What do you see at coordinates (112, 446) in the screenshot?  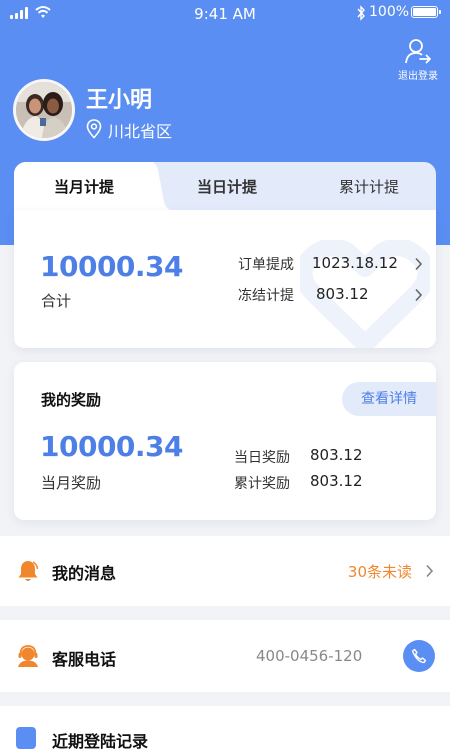 I see `monthly-reward-amount: 10000.34` at bounding box center [112, 446].